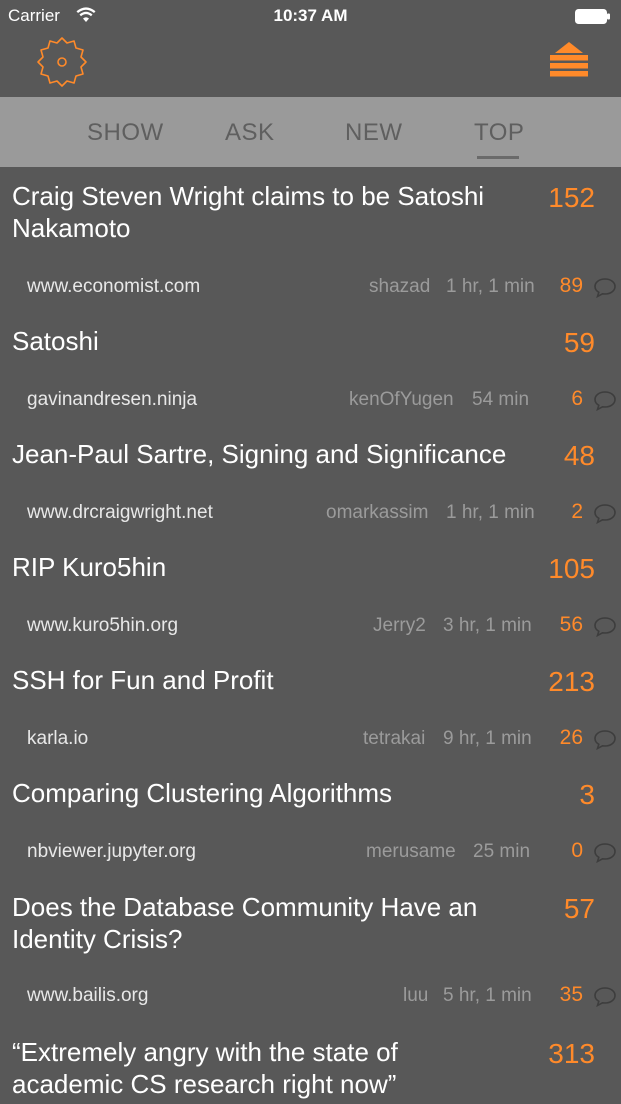 This screenshot has height=1104, width=621. Describe the element at coordinates (62, 62) in the screenshot. I see `gear-icon` at that location.